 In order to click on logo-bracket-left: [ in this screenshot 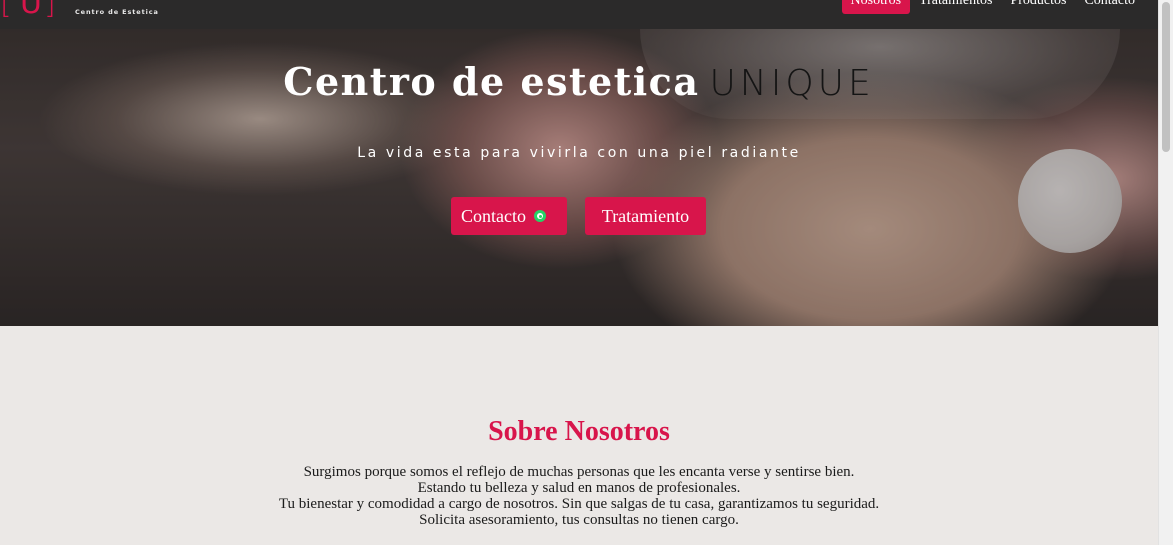, I will do `click(6, 10)`.